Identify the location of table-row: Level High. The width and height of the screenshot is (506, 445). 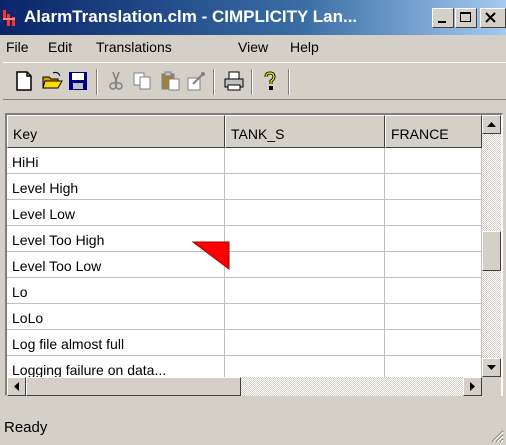
(244, 187).